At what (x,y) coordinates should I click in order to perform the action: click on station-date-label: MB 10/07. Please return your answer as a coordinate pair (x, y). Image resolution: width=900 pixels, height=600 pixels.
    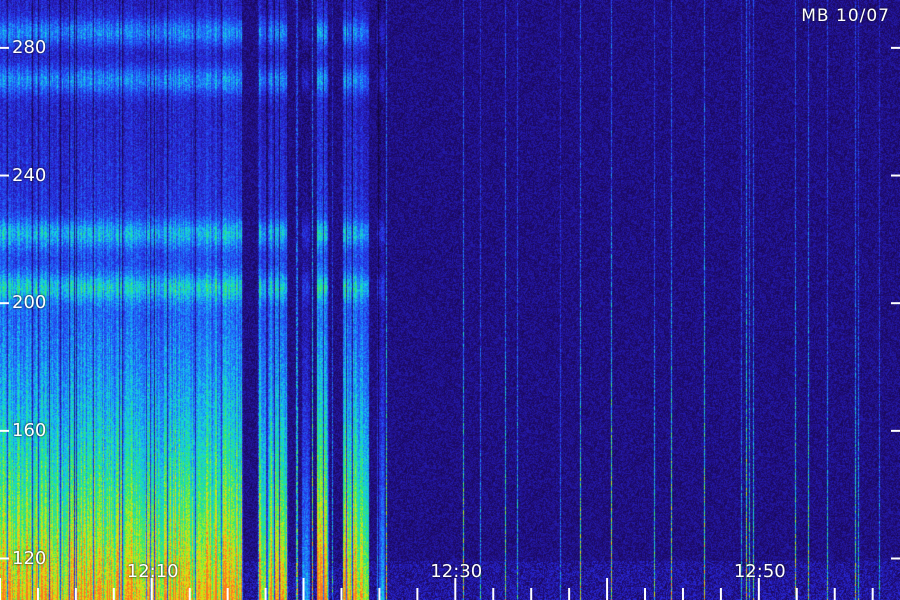
    Looking at the image, I should click on (845, 16).